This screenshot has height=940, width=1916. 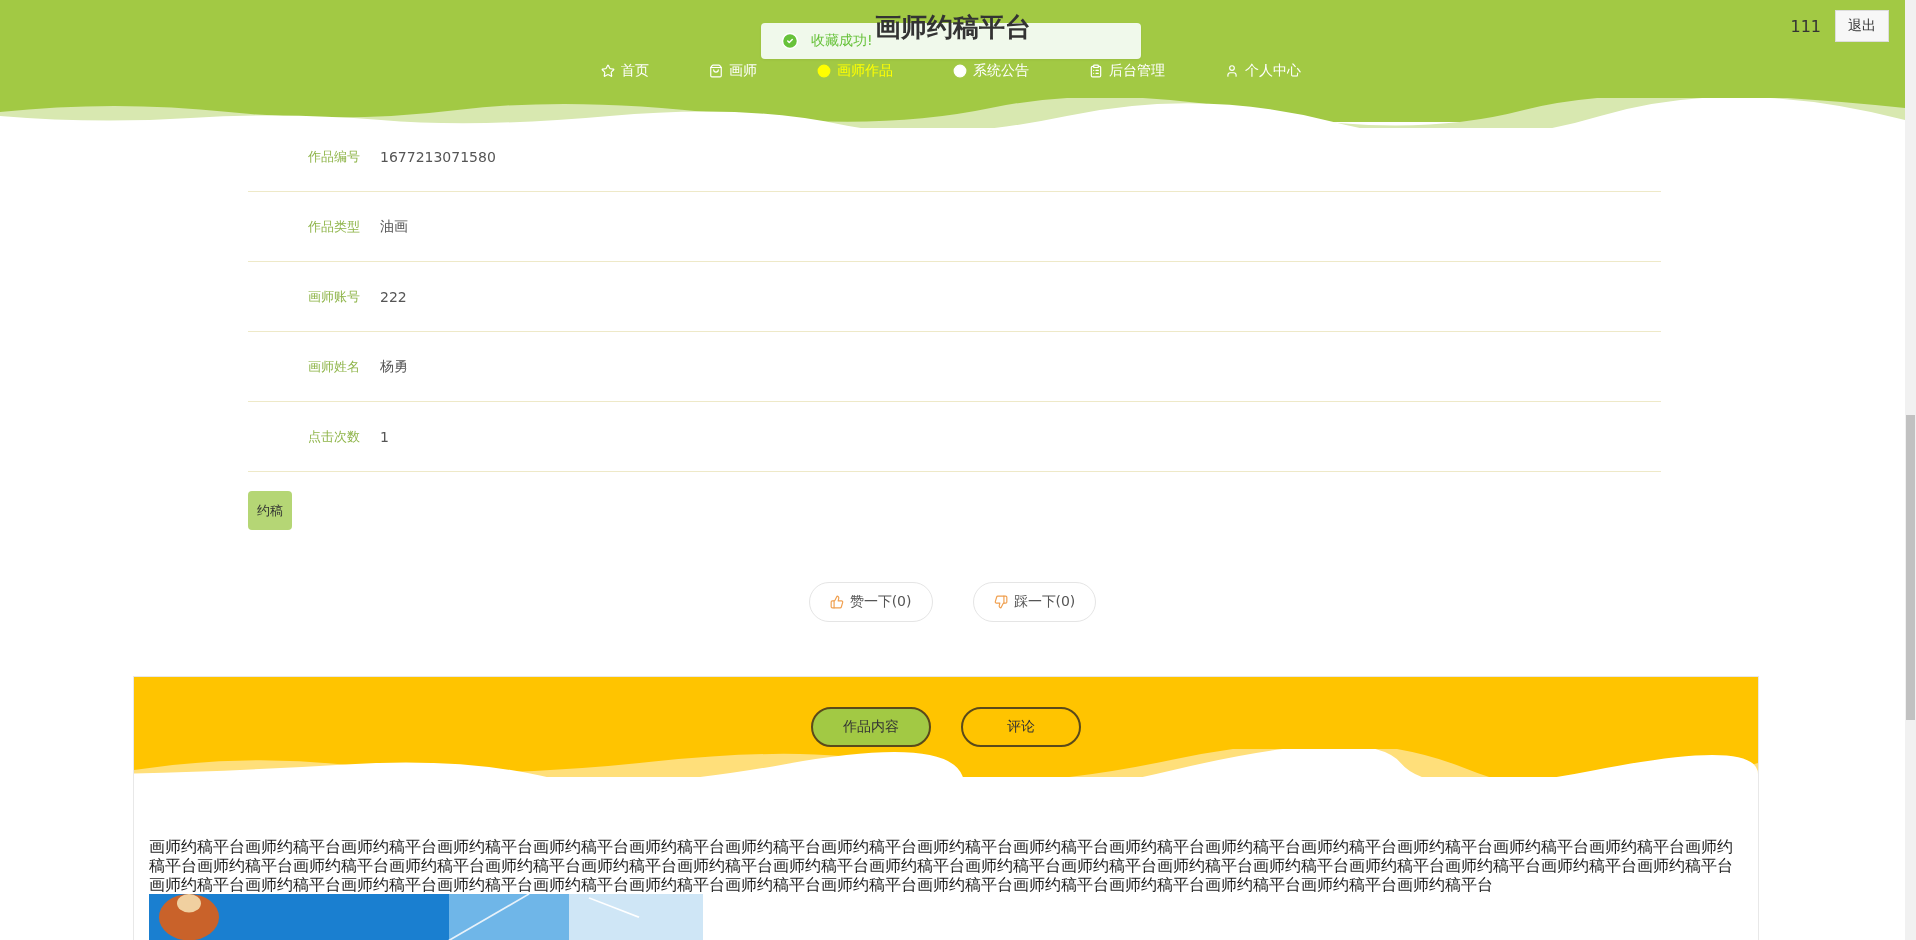 What do you see at coordinates (790, 41) in the screenshot?
I see `check-icon` at bounding box center [790, 41].